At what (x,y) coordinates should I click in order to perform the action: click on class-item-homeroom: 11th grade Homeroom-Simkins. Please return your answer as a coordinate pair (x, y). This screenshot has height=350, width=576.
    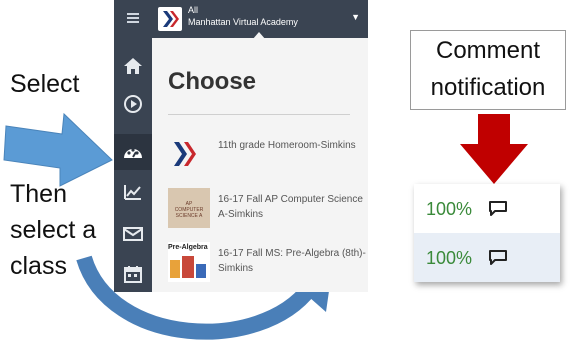
    Looking at the image, I should click on (266, 156).